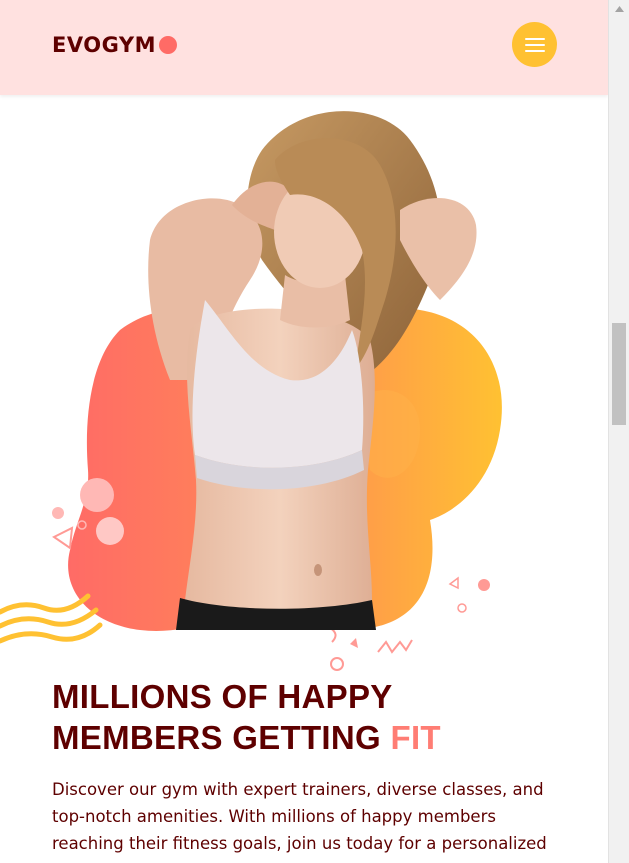 This screenshot has height=863, width=629. I want to click on scroll-up-button, so click(619, 8).